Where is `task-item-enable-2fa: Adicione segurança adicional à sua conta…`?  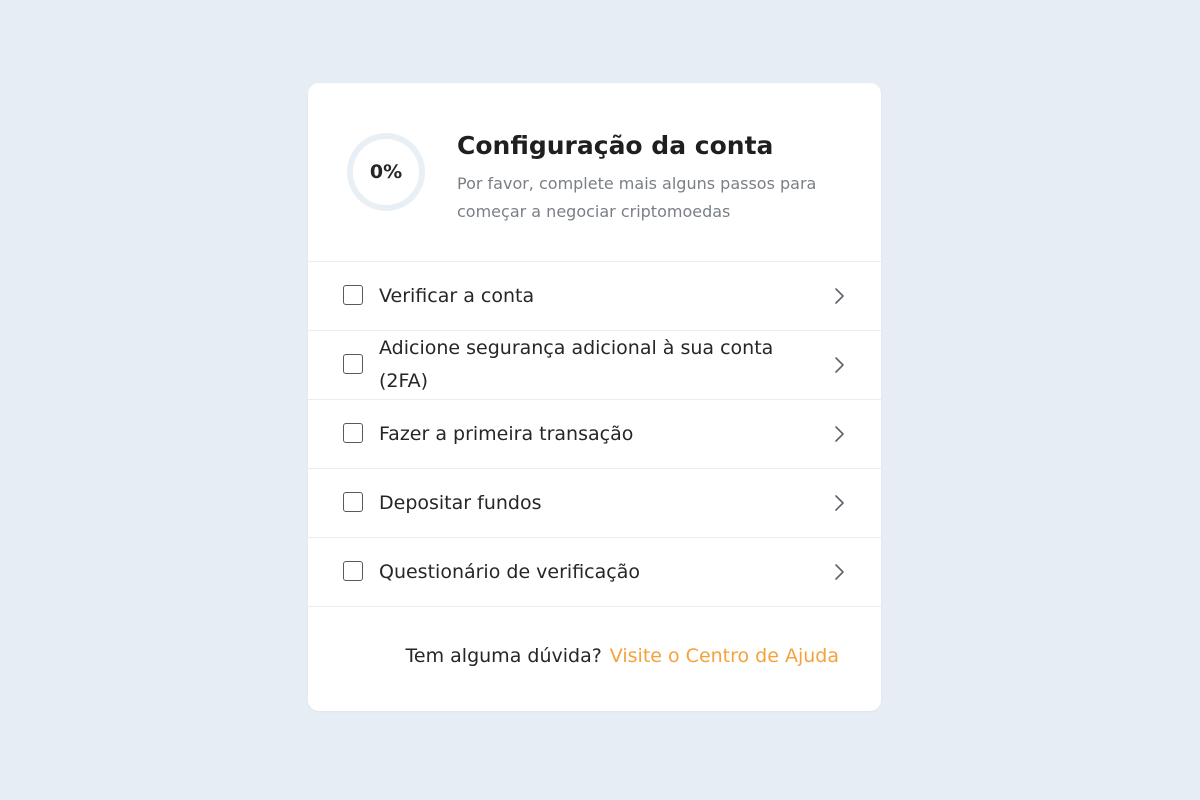
task-item-enable-2fa: Adicione segurança adicional à sua conta… is located at coordinates (594, 365).